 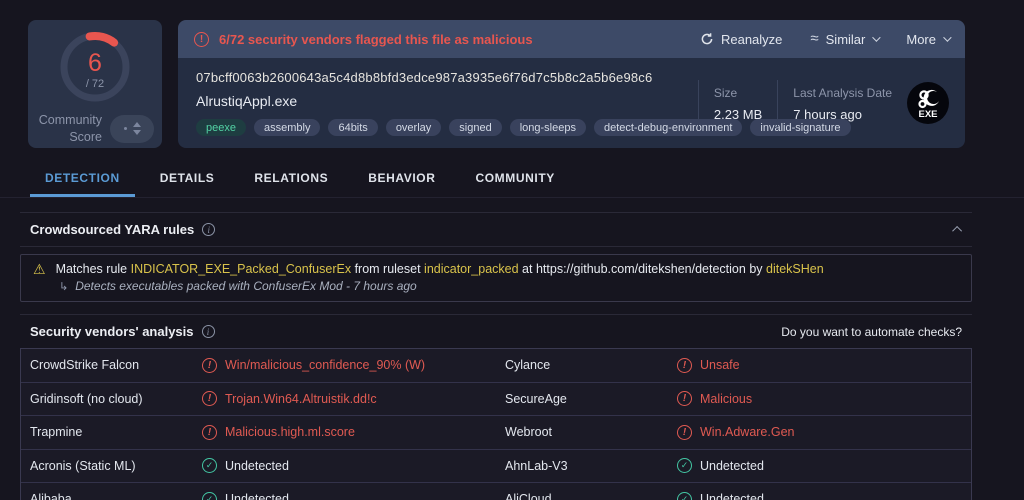 What do you see at coordinates (814, 38) in the screenshot?
I see `similar-icon: ≈` at bounding box center [814, 38].